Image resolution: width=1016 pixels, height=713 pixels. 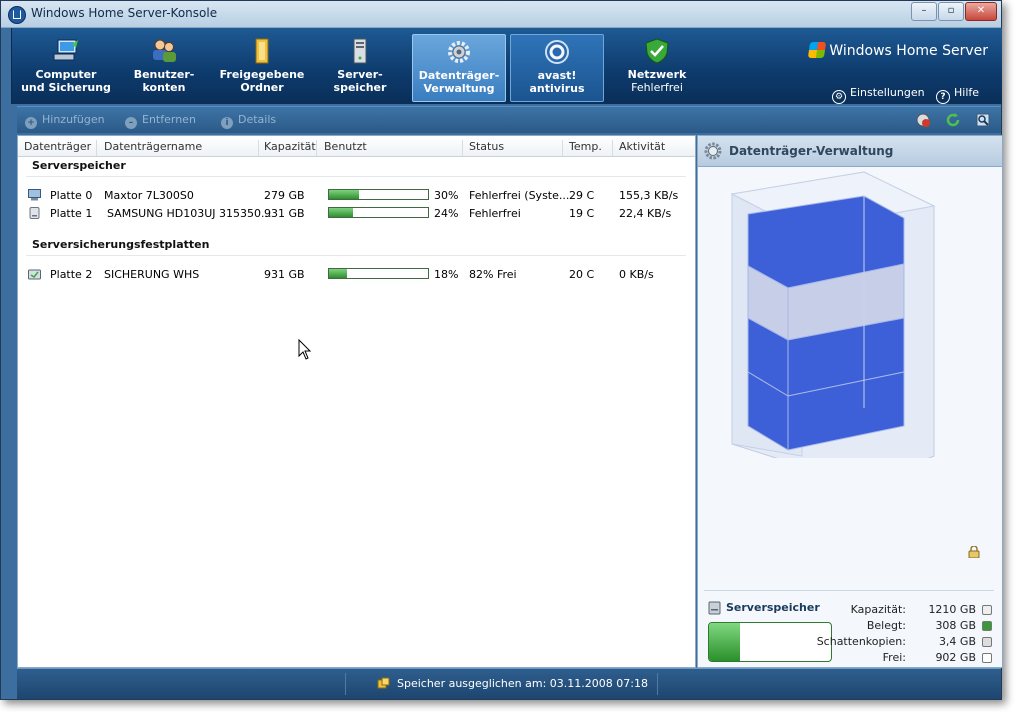 I want to click on col-disk: Datenträger, so click(x=57, y=146).